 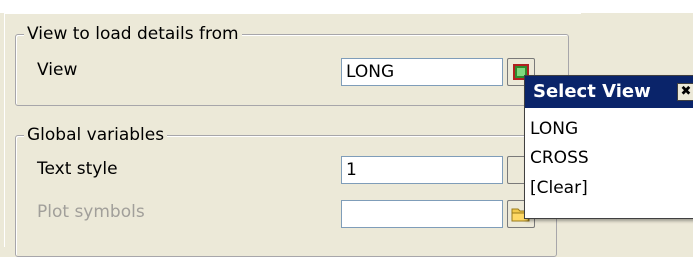 I want to click on view-label: View, so click(x=57, y=70).